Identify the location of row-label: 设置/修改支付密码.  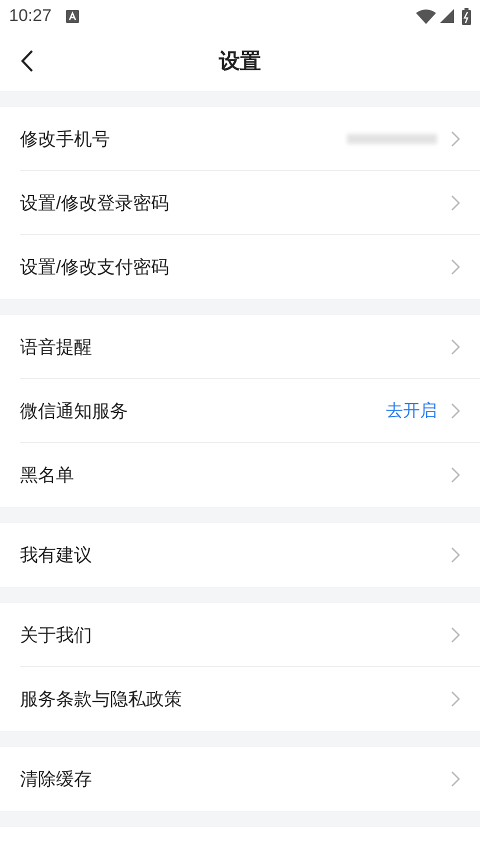
(95, 267).